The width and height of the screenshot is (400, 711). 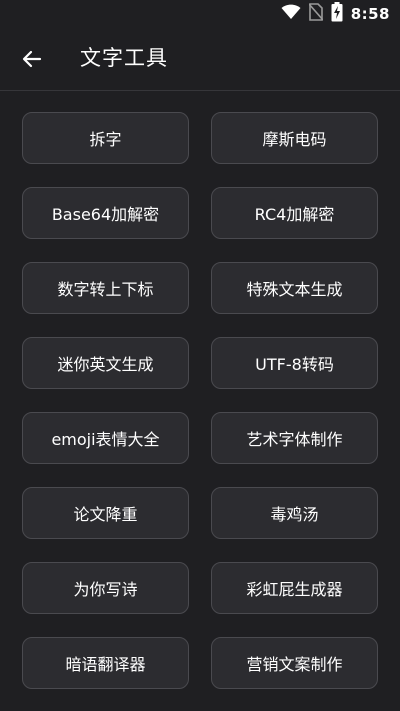 What do you see at coordinates (105, 438) in the screenshot?
I see `tool-button-emoji: emoji表情大全` at bounding box center [105, 438].